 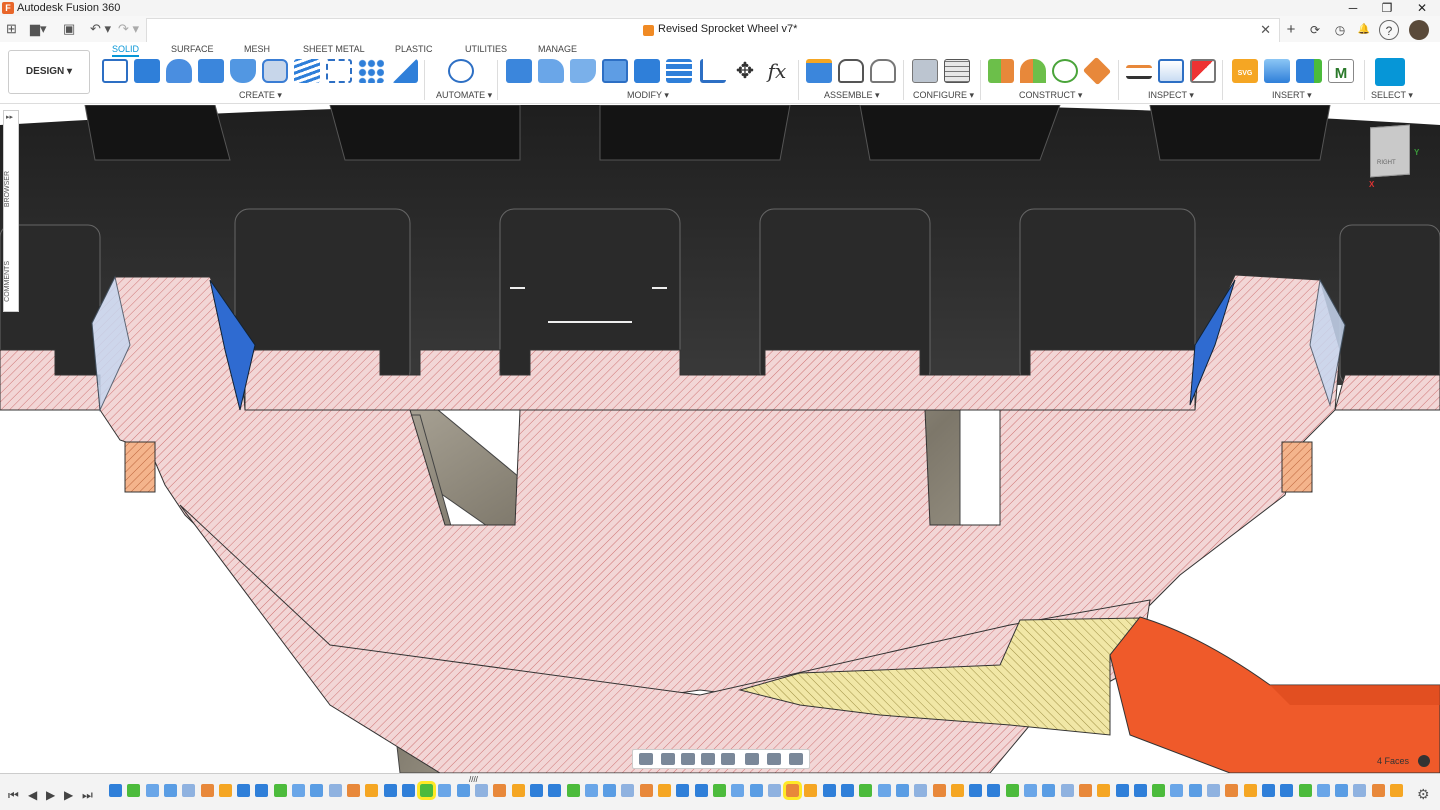 What do you see at coordinates (774, 759) in the screenshot?
I see `grid-settings-icon` at bounding box center [774, 759].